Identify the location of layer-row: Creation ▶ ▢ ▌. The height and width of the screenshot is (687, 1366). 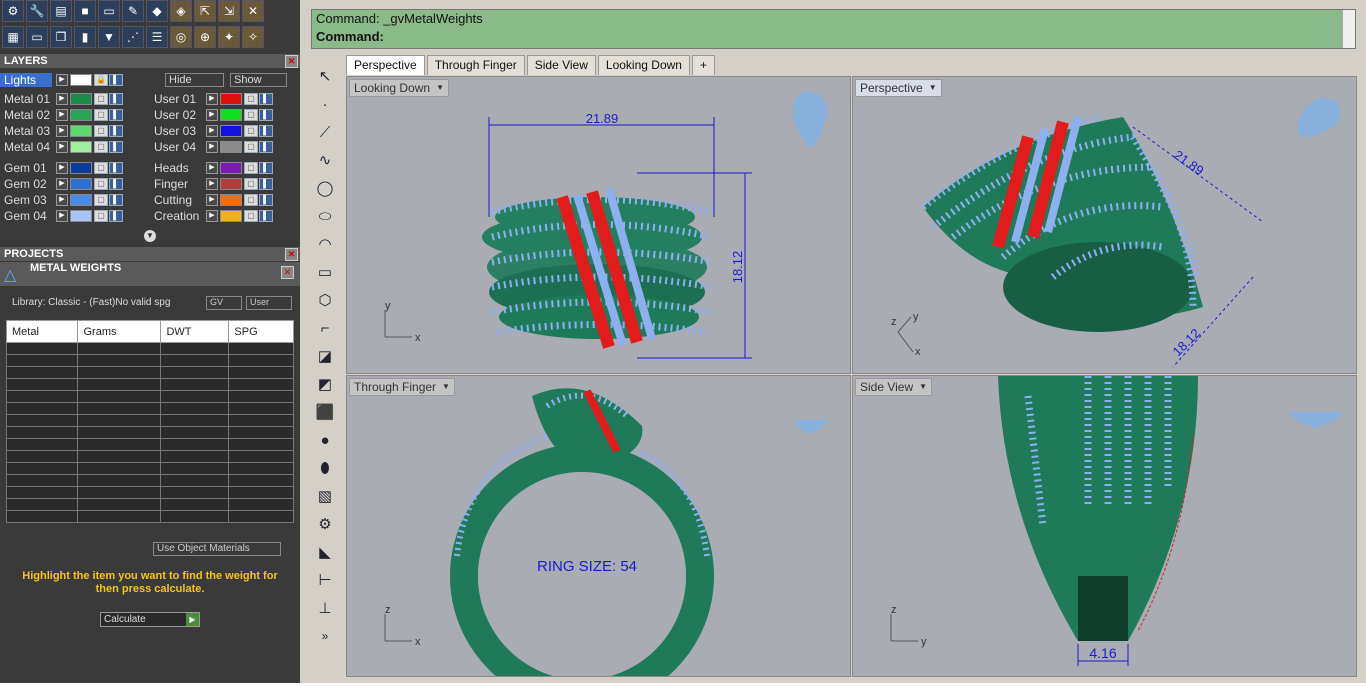
(212, 216).